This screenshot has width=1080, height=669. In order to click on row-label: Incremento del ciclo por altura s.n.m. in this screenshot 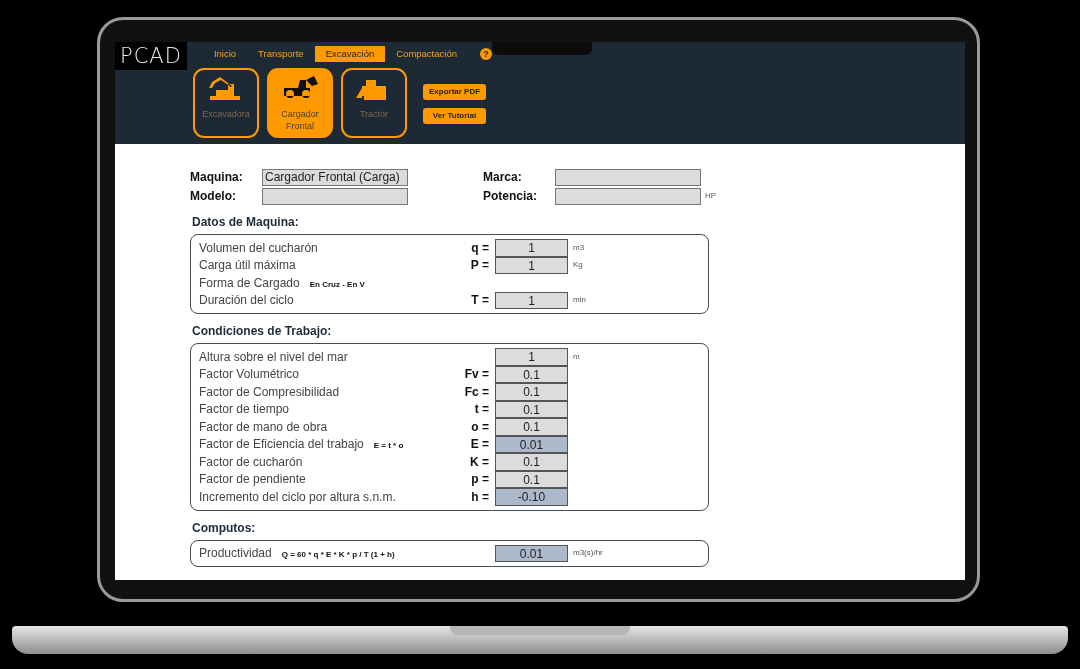, I will do `click(297, 497)`.